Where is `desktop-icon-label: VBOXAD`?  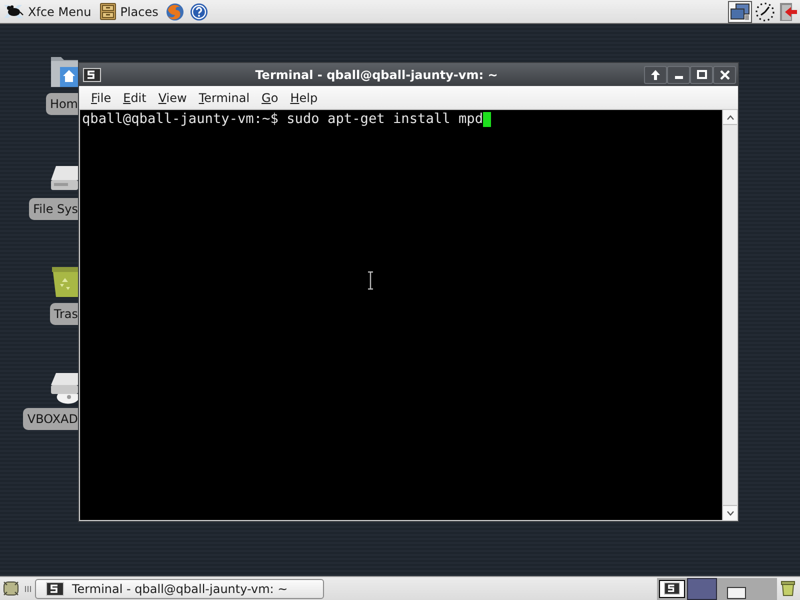 desktop-icon-label: VBOXAD is located at coordinates (50, 419).